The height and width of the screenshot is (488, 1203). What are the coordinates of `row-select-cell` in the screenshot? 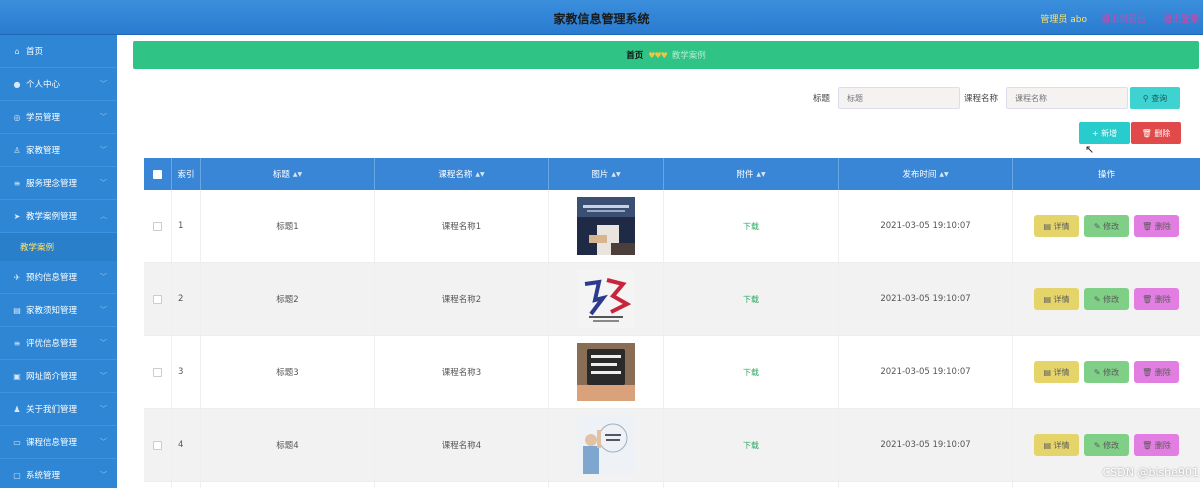 It's located at (158, 372).